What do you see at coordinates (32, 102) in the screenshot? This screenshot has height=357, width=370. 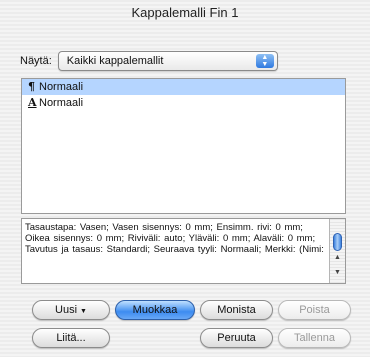 I see `character-style-icon: A` at bounding box center [32, 102].